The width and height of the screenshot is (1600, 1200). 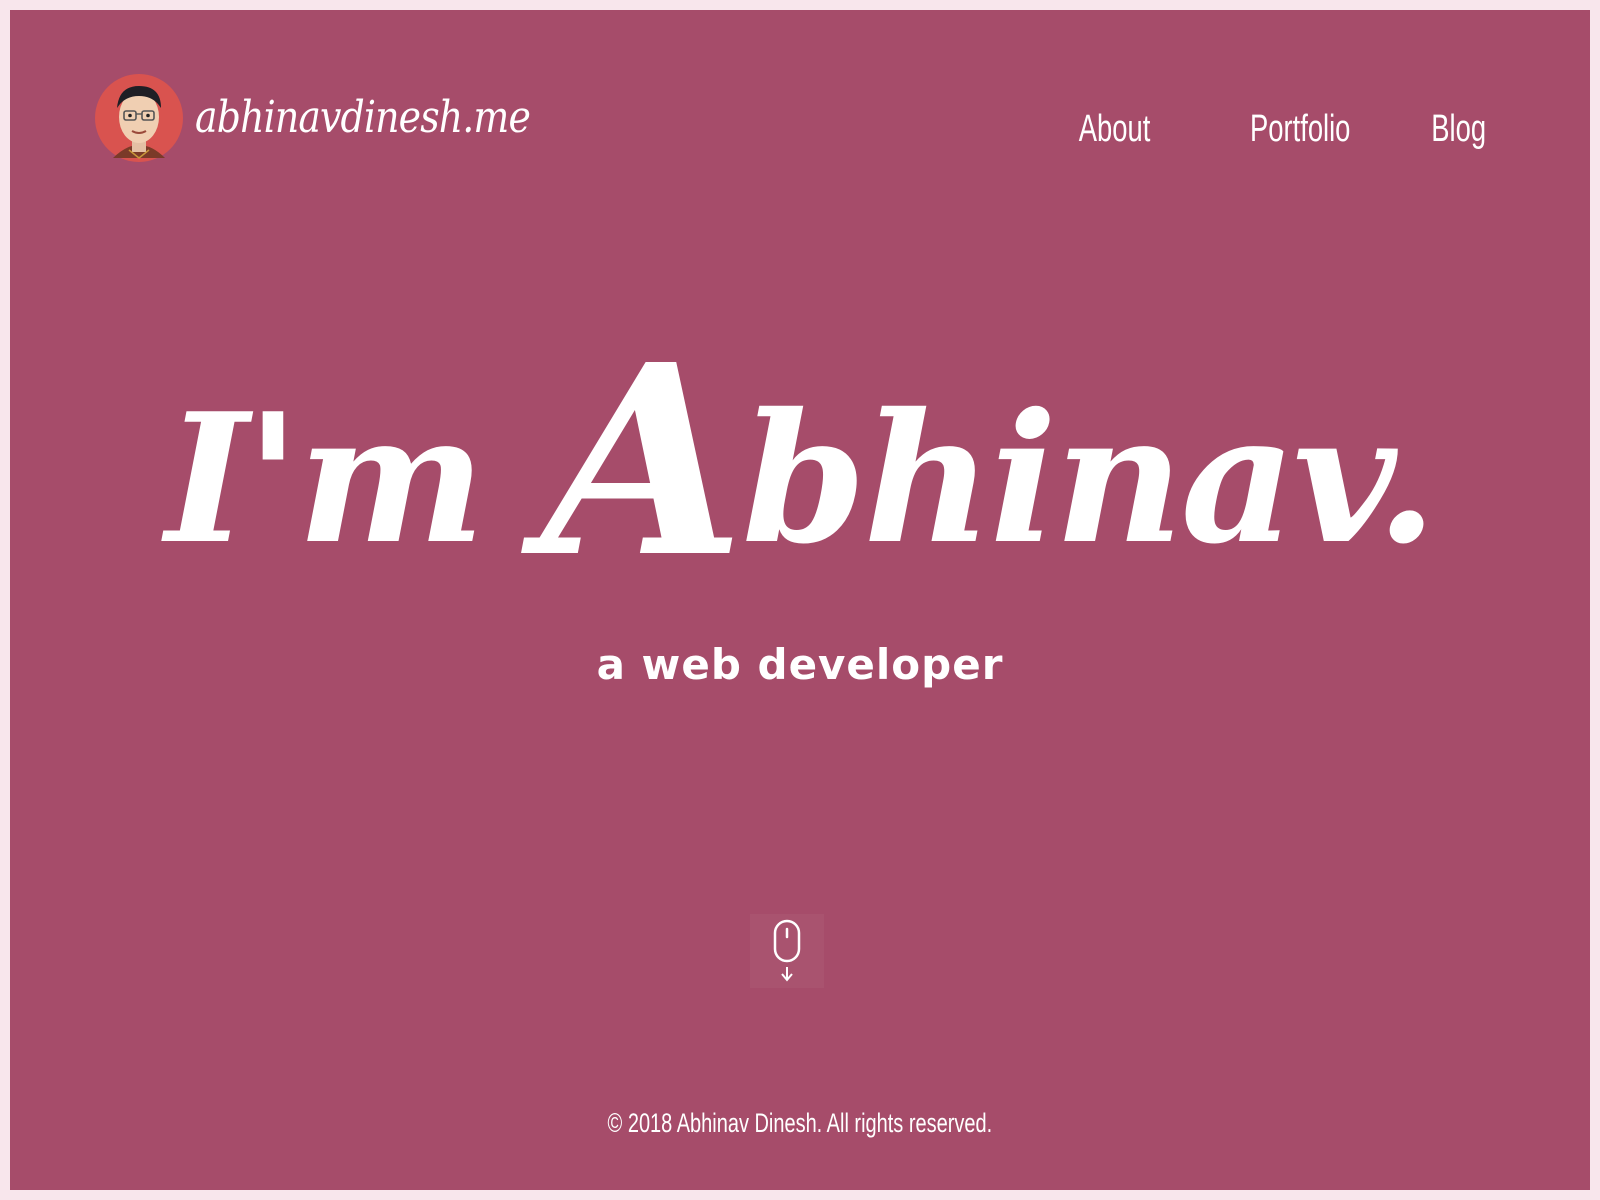 I want to click on developer-avatar-icon, so click(x=139, y=118).